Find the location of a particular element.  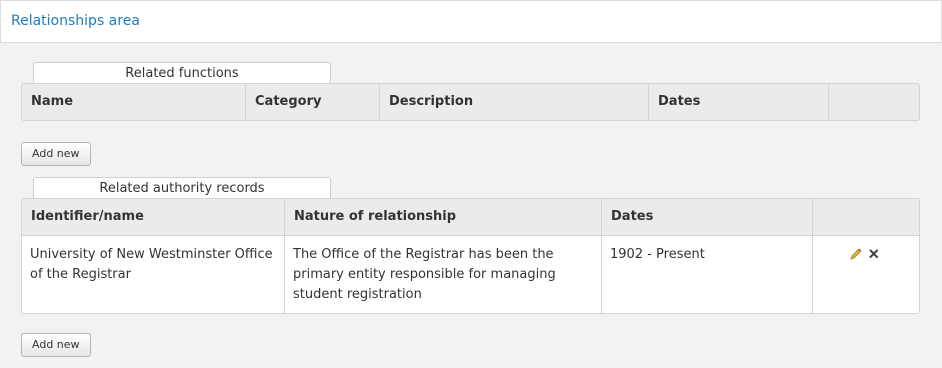

add-related-authority-record-button: Add new is located at coordinates (56, 345).